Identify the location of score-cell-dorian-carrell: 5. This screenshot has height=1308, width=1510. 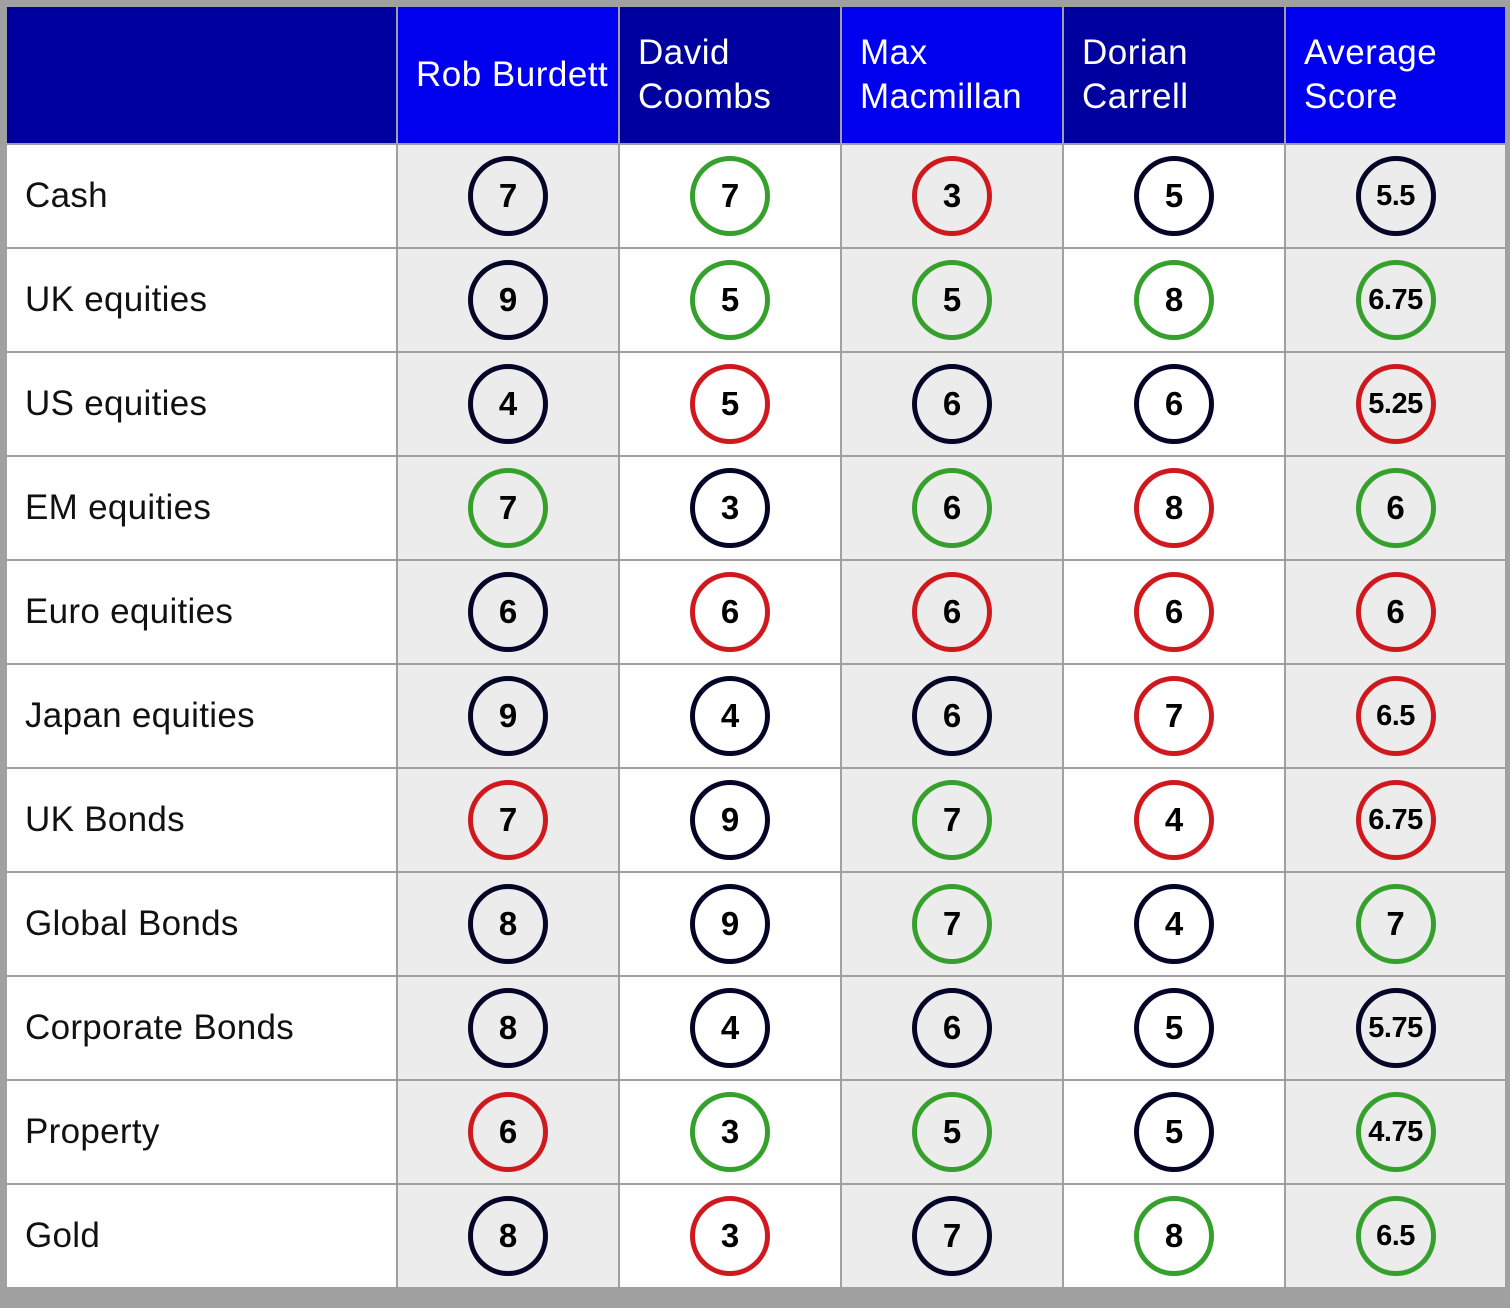
(1174, 1028).